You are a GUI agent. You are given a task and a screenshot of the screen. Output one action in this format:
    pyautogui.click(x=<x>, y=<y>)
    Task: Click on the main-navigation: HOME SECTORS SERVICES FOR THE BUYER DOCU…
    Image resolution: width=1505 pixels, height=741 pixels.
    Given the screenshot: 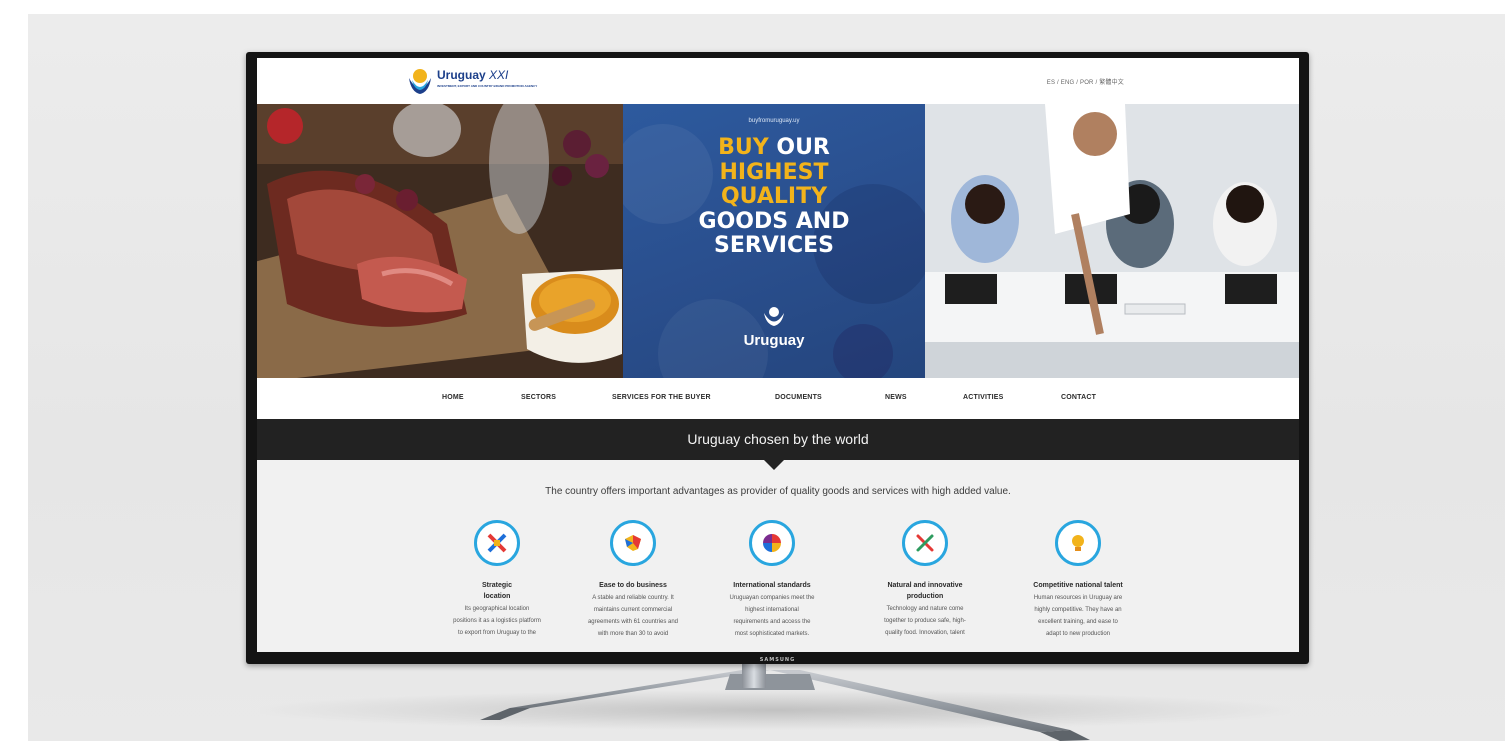 What is the action you would take?
    pyautogui.click(x=778, y=398)
    